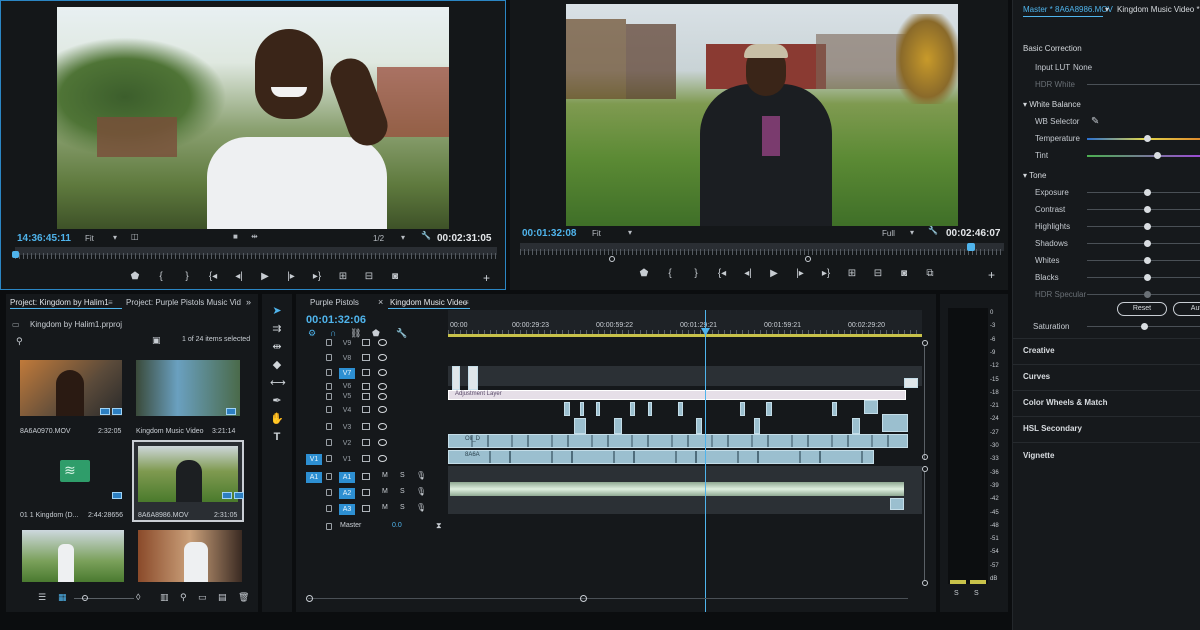 The width and height of the screenshot is (1200, 630). I want to click on lumetri-tab-sequence: Kingdom Music Video *, so click(1158, 9).